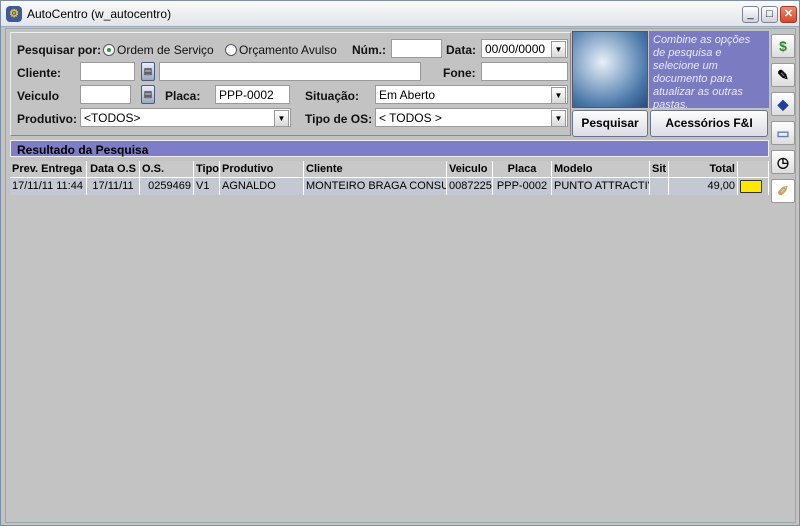 Image resolution: width=800 pixels, height=526 pixels. Describe the element at coordinates (471, 94) in the screenshot. I see `situacao-select: Em Aberto ▼` at that location.